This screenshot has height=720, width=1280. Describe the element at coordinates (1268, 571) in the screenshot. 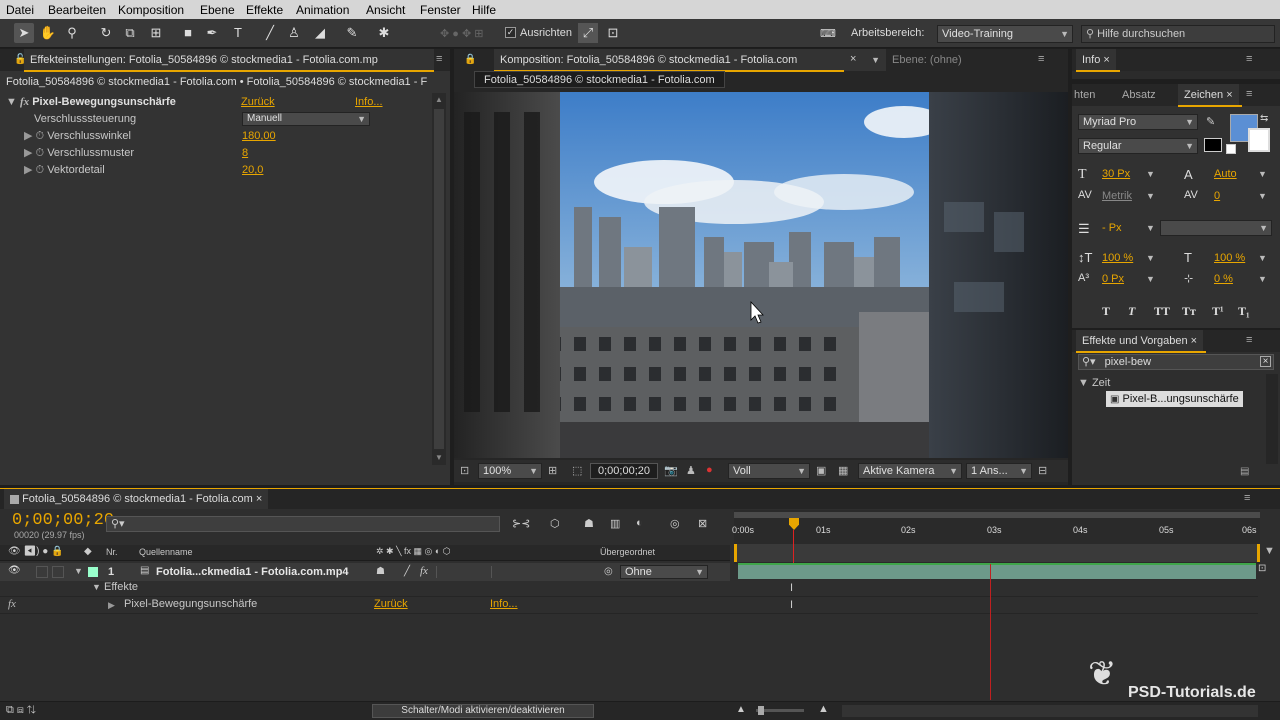

I see `layer-marker-icon: ⊡` at that location.